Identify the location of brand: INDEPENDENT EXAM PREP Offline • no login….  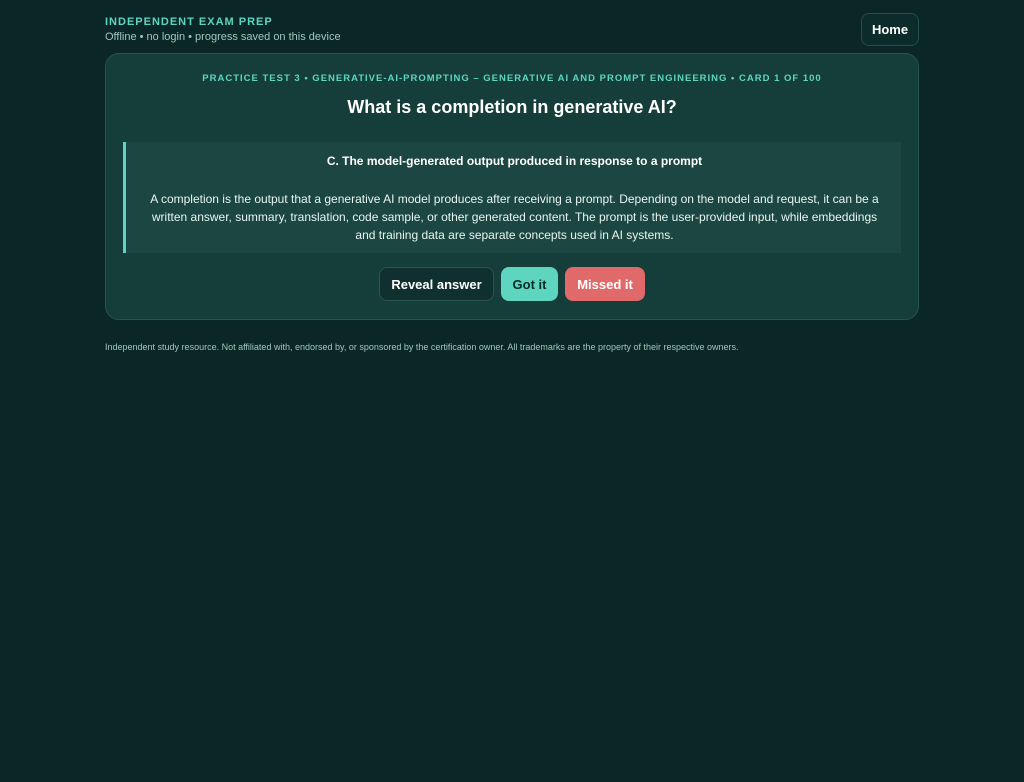
(223, 30).